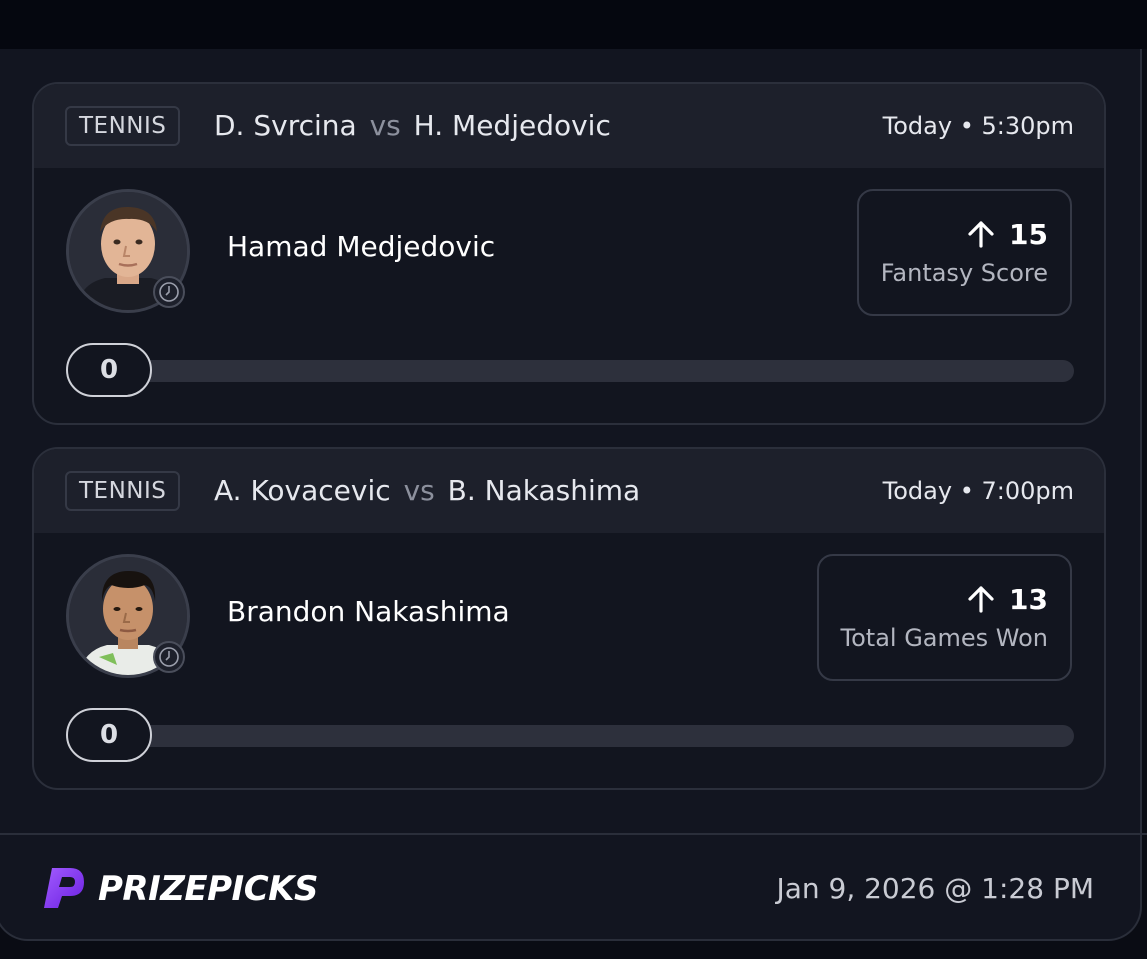 This screenshot has width=1147, height=959. Describe the element at coordinates (978, 126) in the screenshot. I see `game-time: Today • 5:30pm` at that location.